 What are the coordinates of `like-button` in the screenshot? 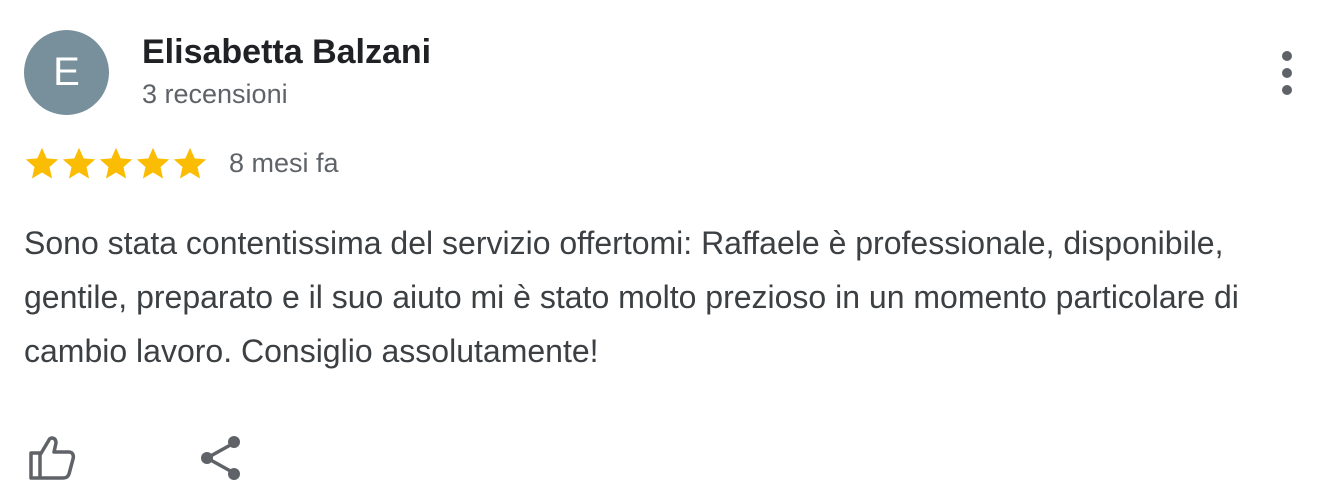 It's located at (52, 457).